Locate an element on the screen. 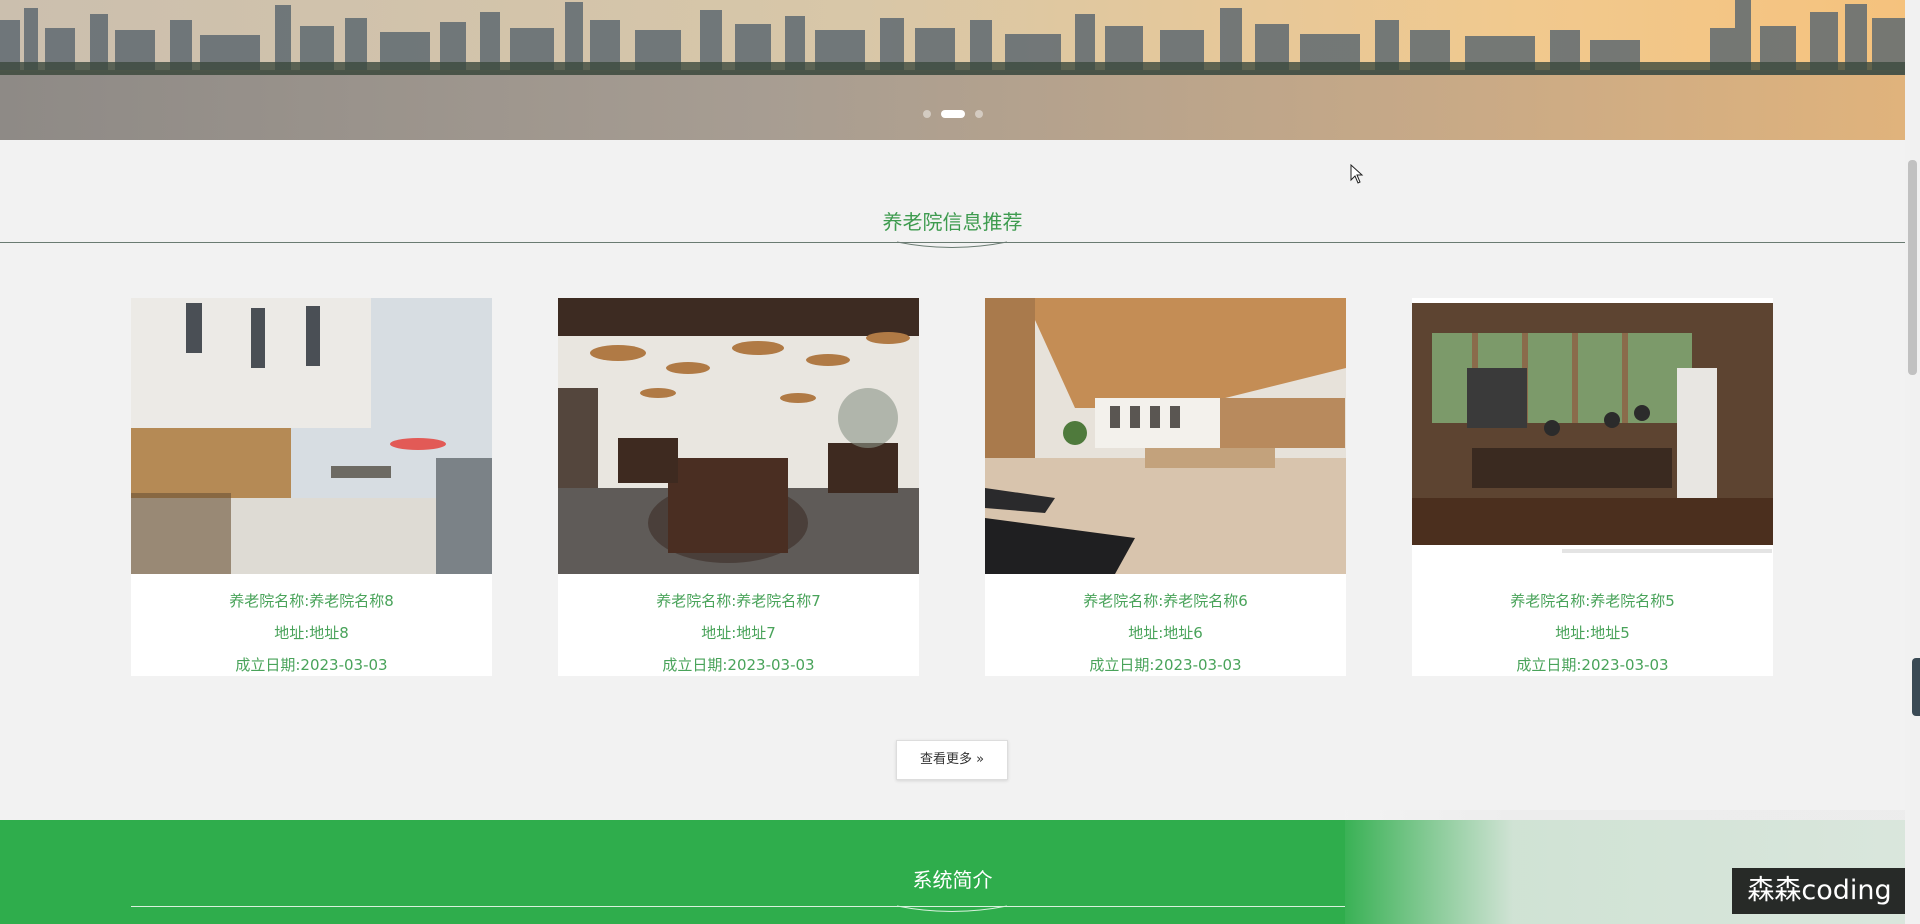 This screenshot has width=1920, height=924. banner-water is located at coordinates (952, 107).